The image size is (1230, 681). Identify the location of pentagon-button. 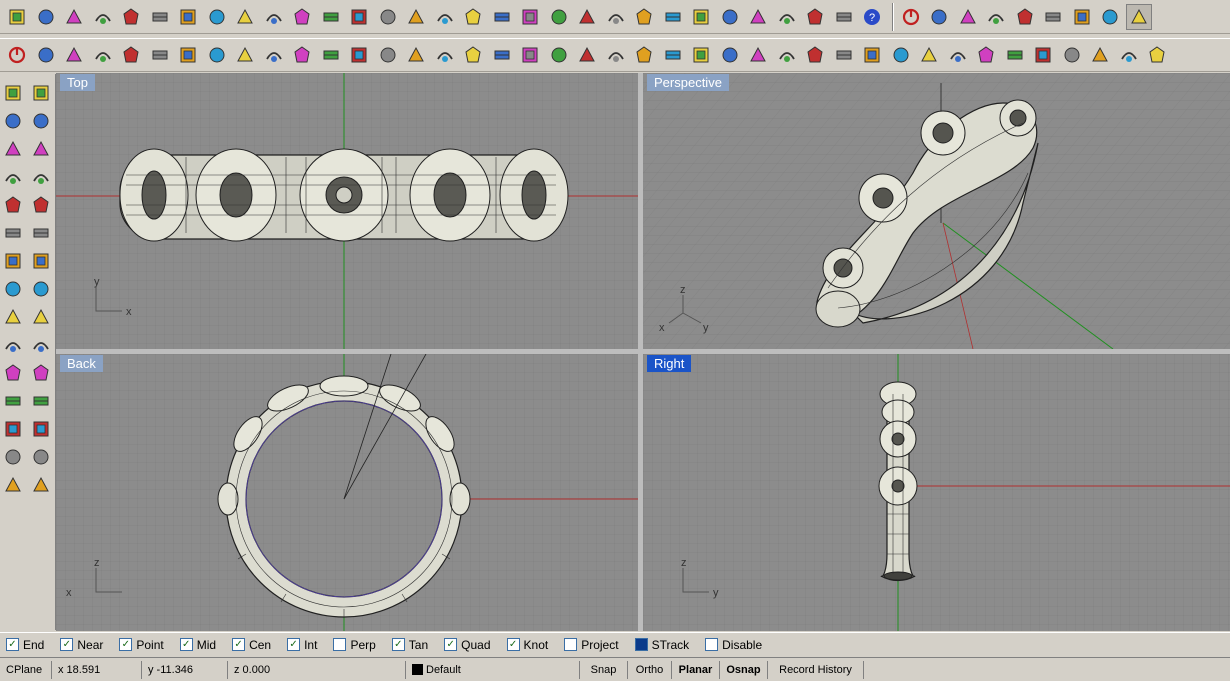
(986, 55).